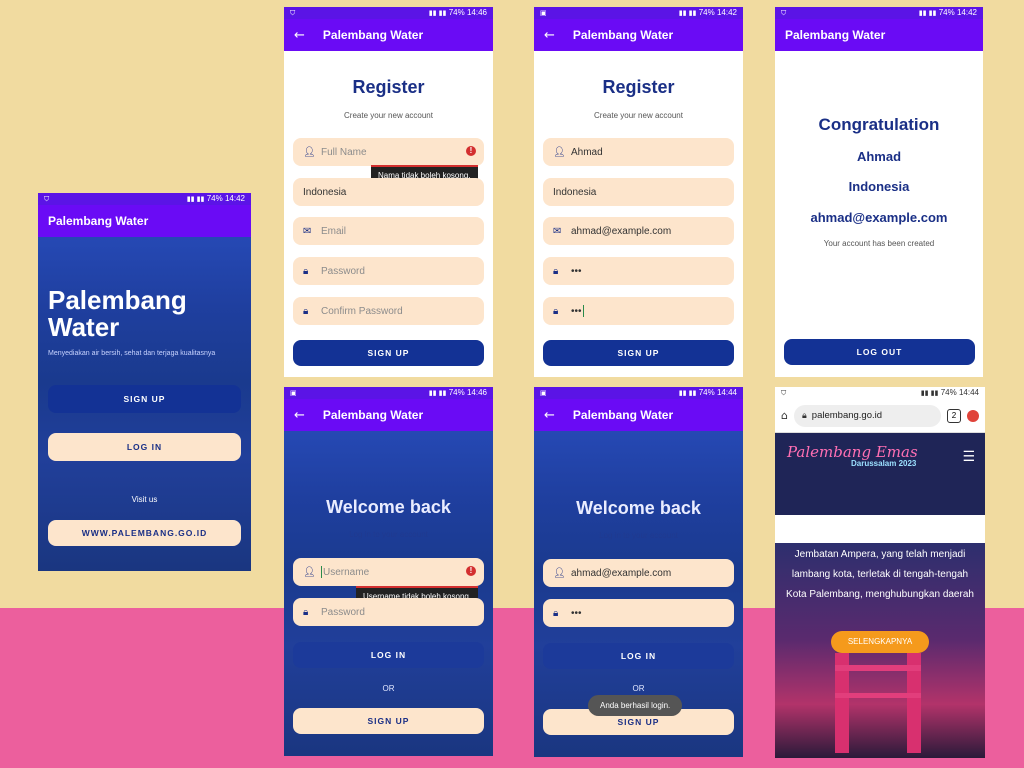 The image size is (1024, 768). Describe the element at coordinates (471, 151) in the screenshot. I see `error-icon: !` at that location.